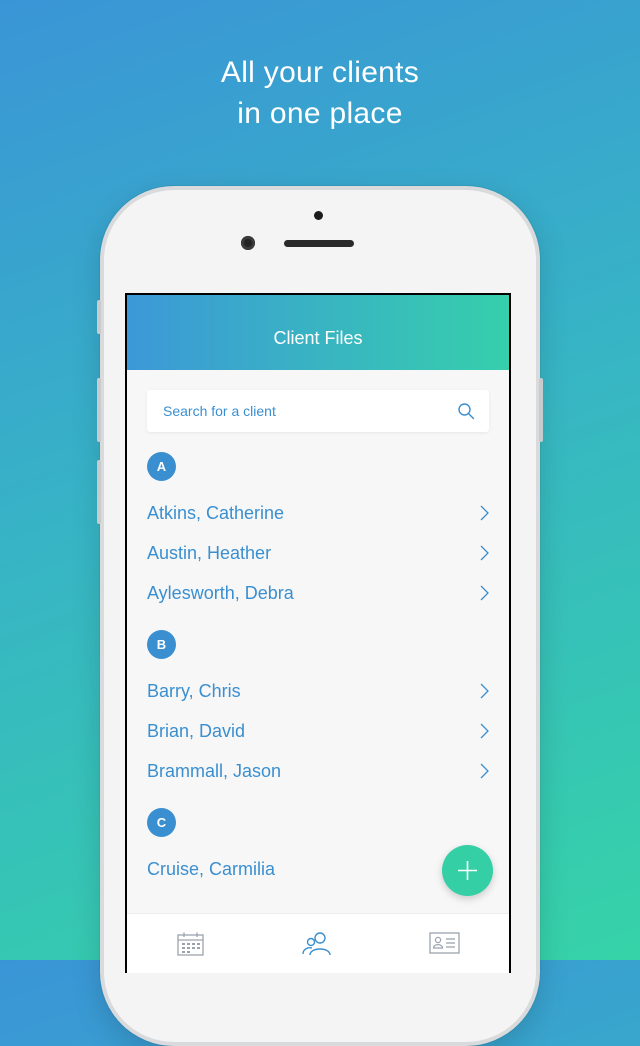 The width and height of the screenshot is (640, 1046). I want to click on app-header: Client Files, so click(318, 332).